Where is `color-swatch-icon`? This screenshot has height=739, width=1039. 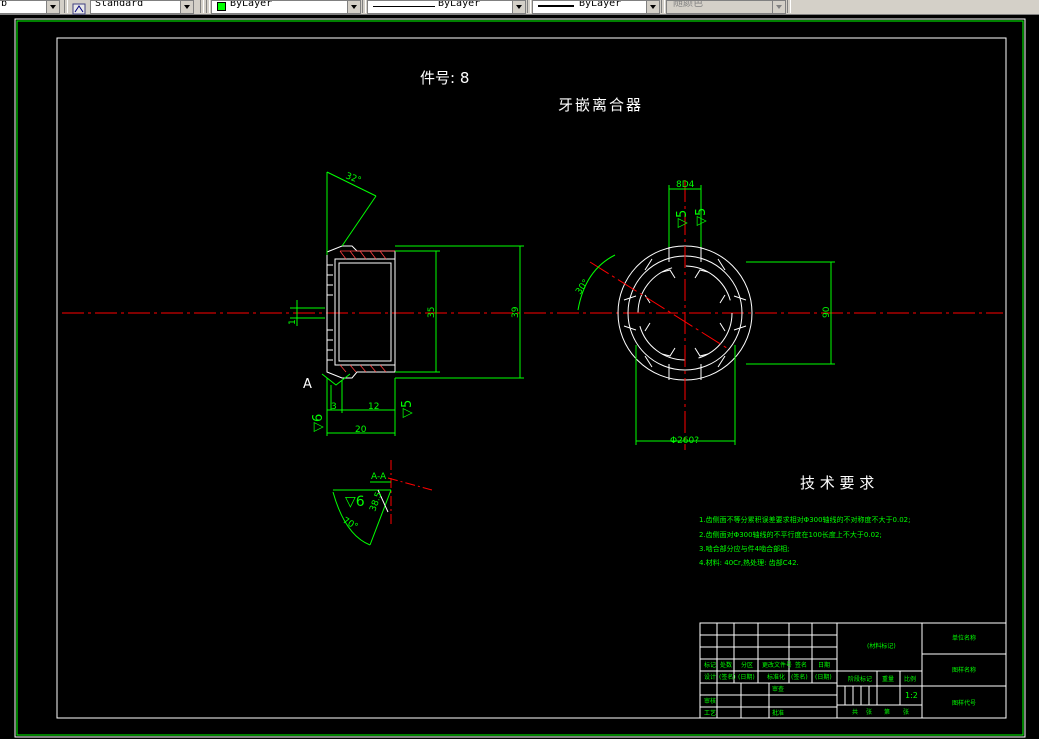
color-swatch-icon is located at coordinates (221, 6).